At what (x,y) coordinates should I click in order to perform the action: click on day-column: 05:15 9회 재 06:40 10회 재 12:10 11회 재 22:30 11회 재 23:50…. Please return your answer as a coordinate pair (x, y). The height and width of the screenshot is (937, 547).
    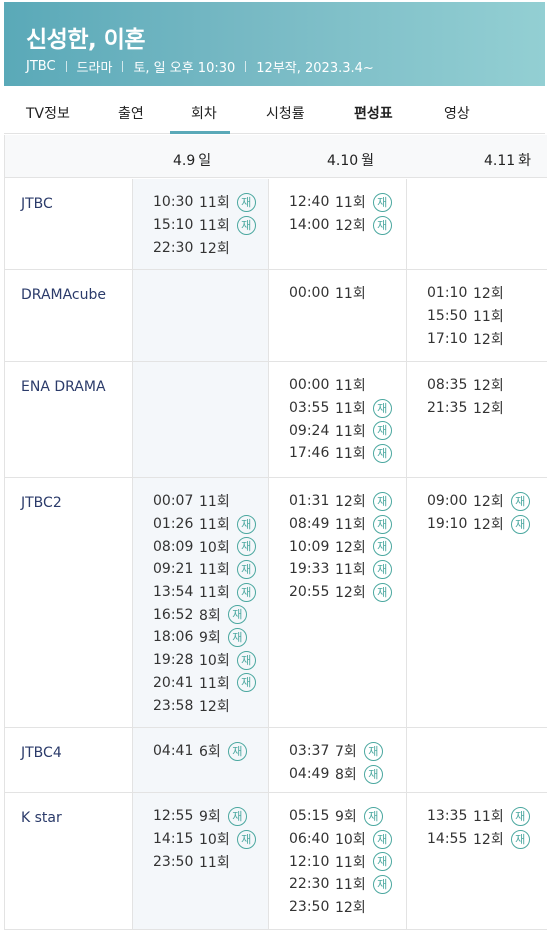
    Looking at the image, I should click on (338, 861).